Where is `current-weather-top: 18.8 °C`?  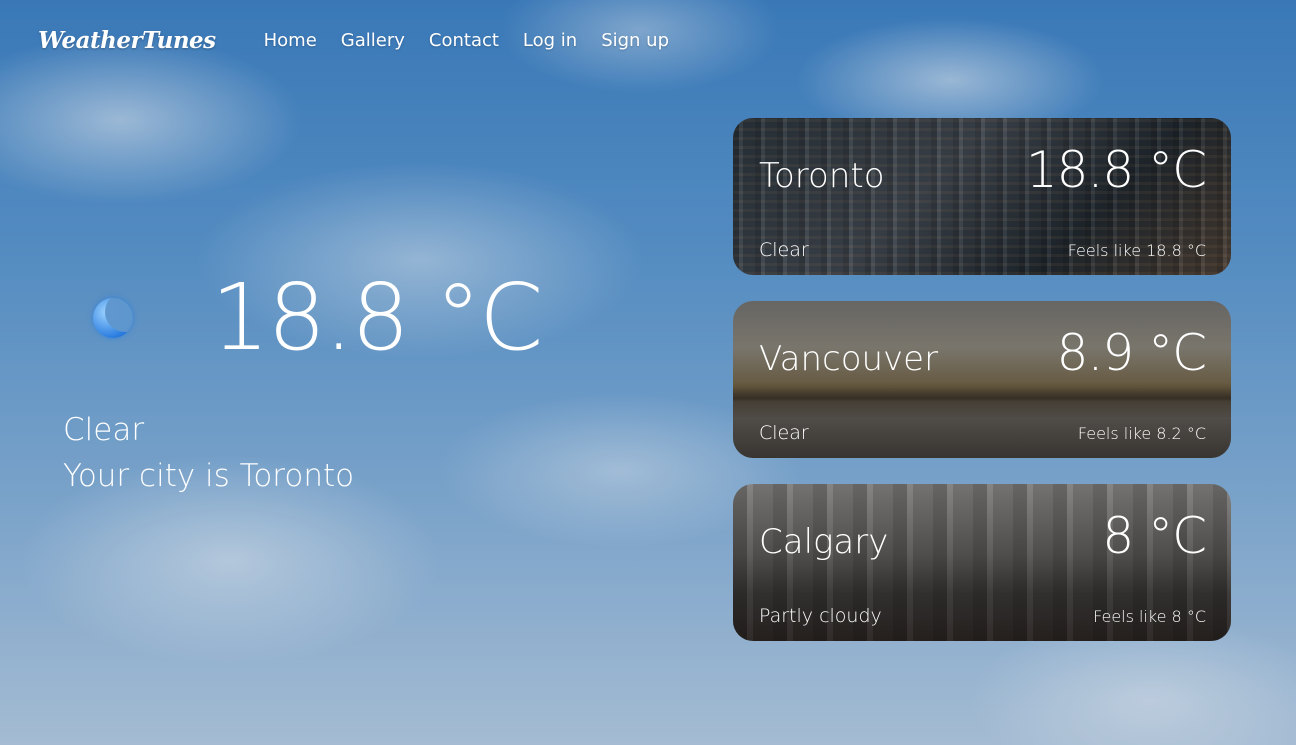 current-weather-top: 18.8 °C is located at coordinates (343, 318).